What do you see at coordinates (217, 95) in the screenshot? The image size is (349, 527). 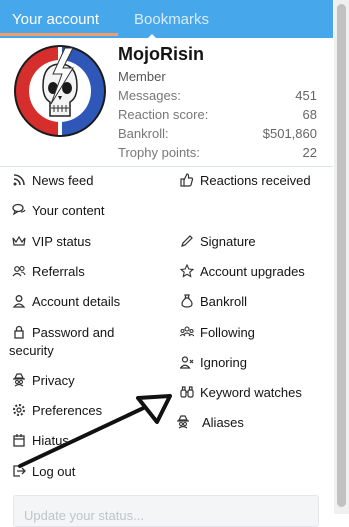 I see `stat-messages: Messages: 451` at bounding box center [217, 95].